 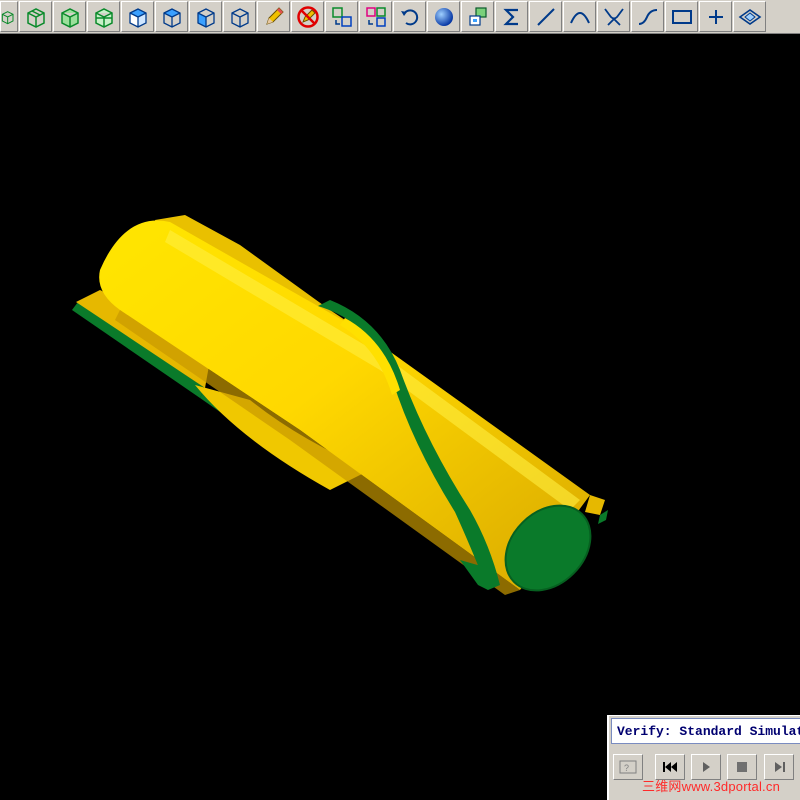 I want to click on stop-icon, so click(x=742, y=767).